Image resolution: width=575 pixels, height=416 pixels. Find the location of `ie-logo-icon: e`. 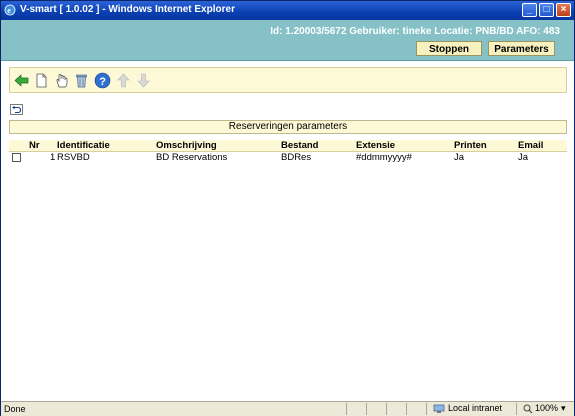

ie-logo-icon: e is located at coordinates (10, 10).